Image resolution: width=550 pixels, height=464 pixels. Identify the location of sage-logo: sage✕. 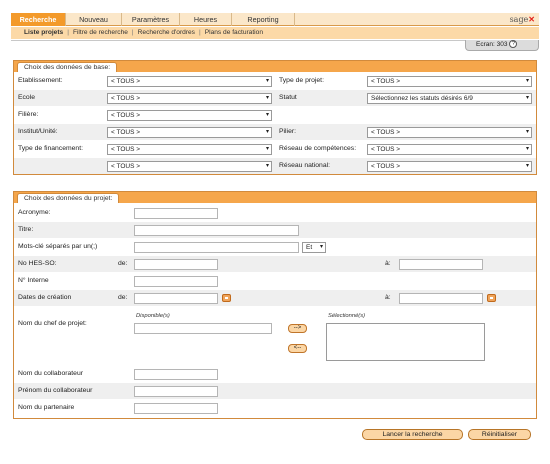
(522, 19).